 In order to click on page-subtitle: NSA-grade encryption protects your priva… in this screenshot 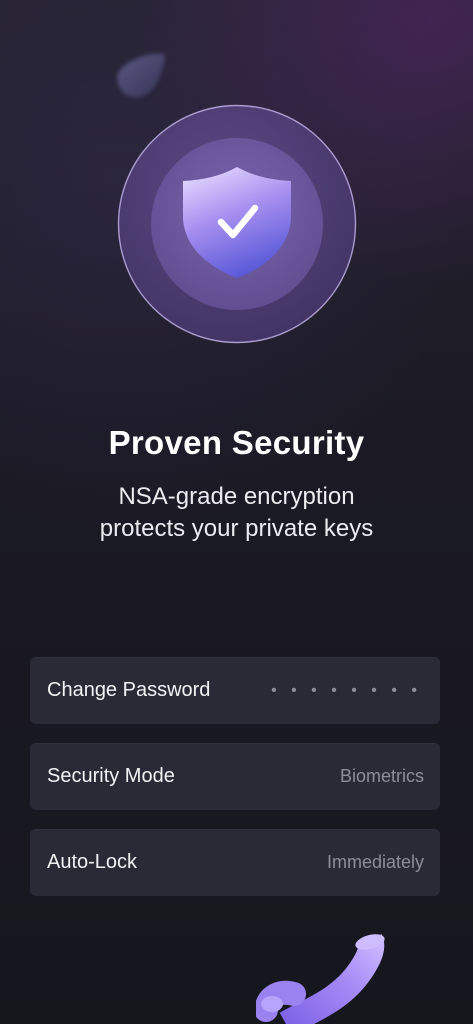, I will do `click(236, 513)`.